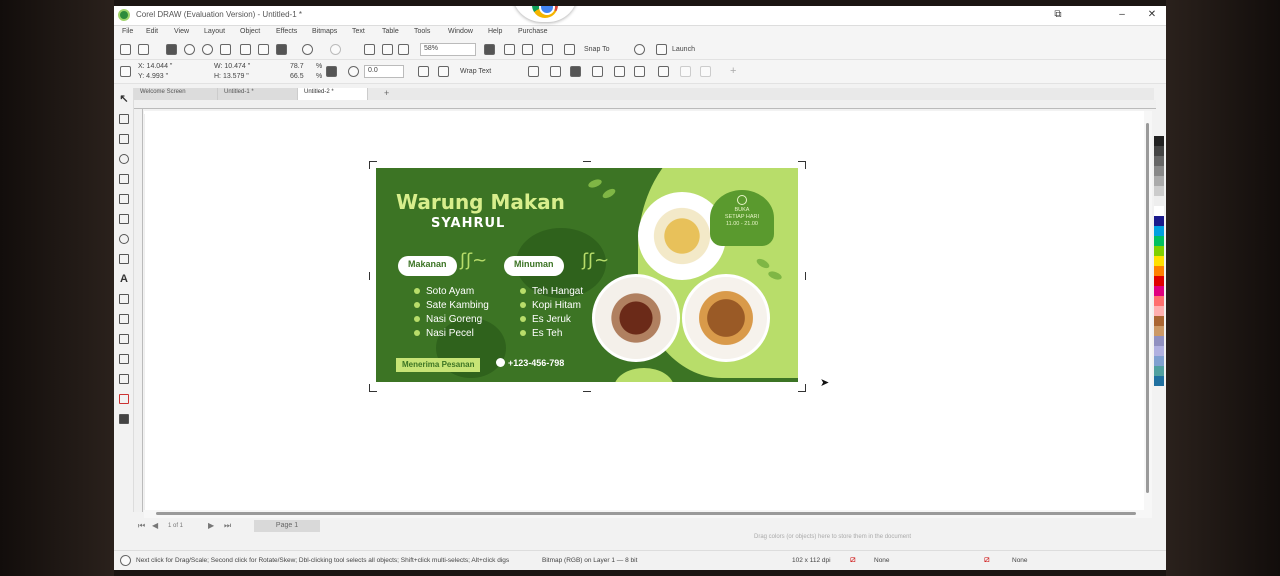 This screenshot has height=576, width=1280. I want to click on page-tab: Page 1, so click(287, 526).